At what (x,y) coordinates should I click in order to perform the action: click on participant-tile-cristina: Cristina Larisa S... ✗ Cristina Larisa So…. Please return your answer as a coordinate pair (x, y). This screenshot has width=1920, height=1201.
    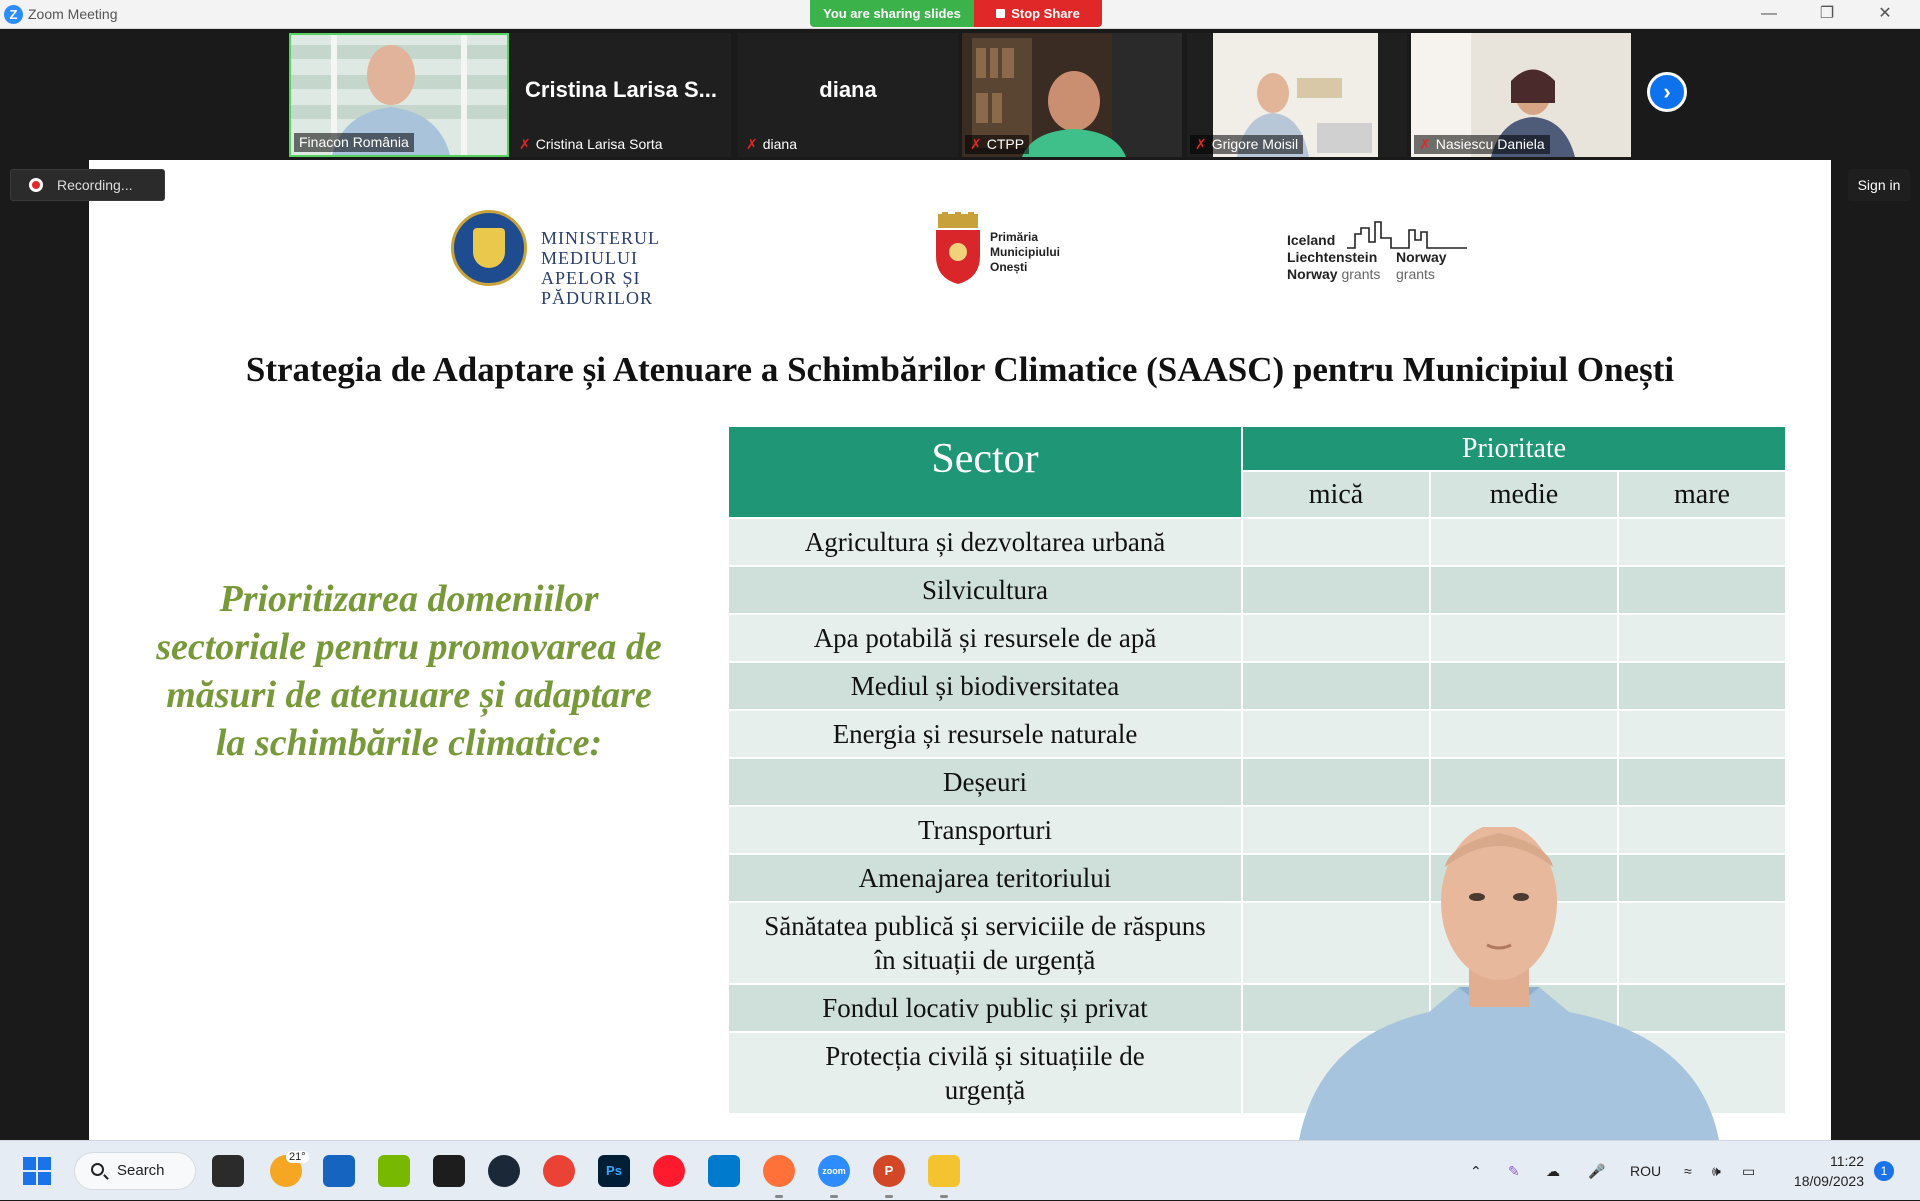
    Looking at the image, I should click on (621, 95).